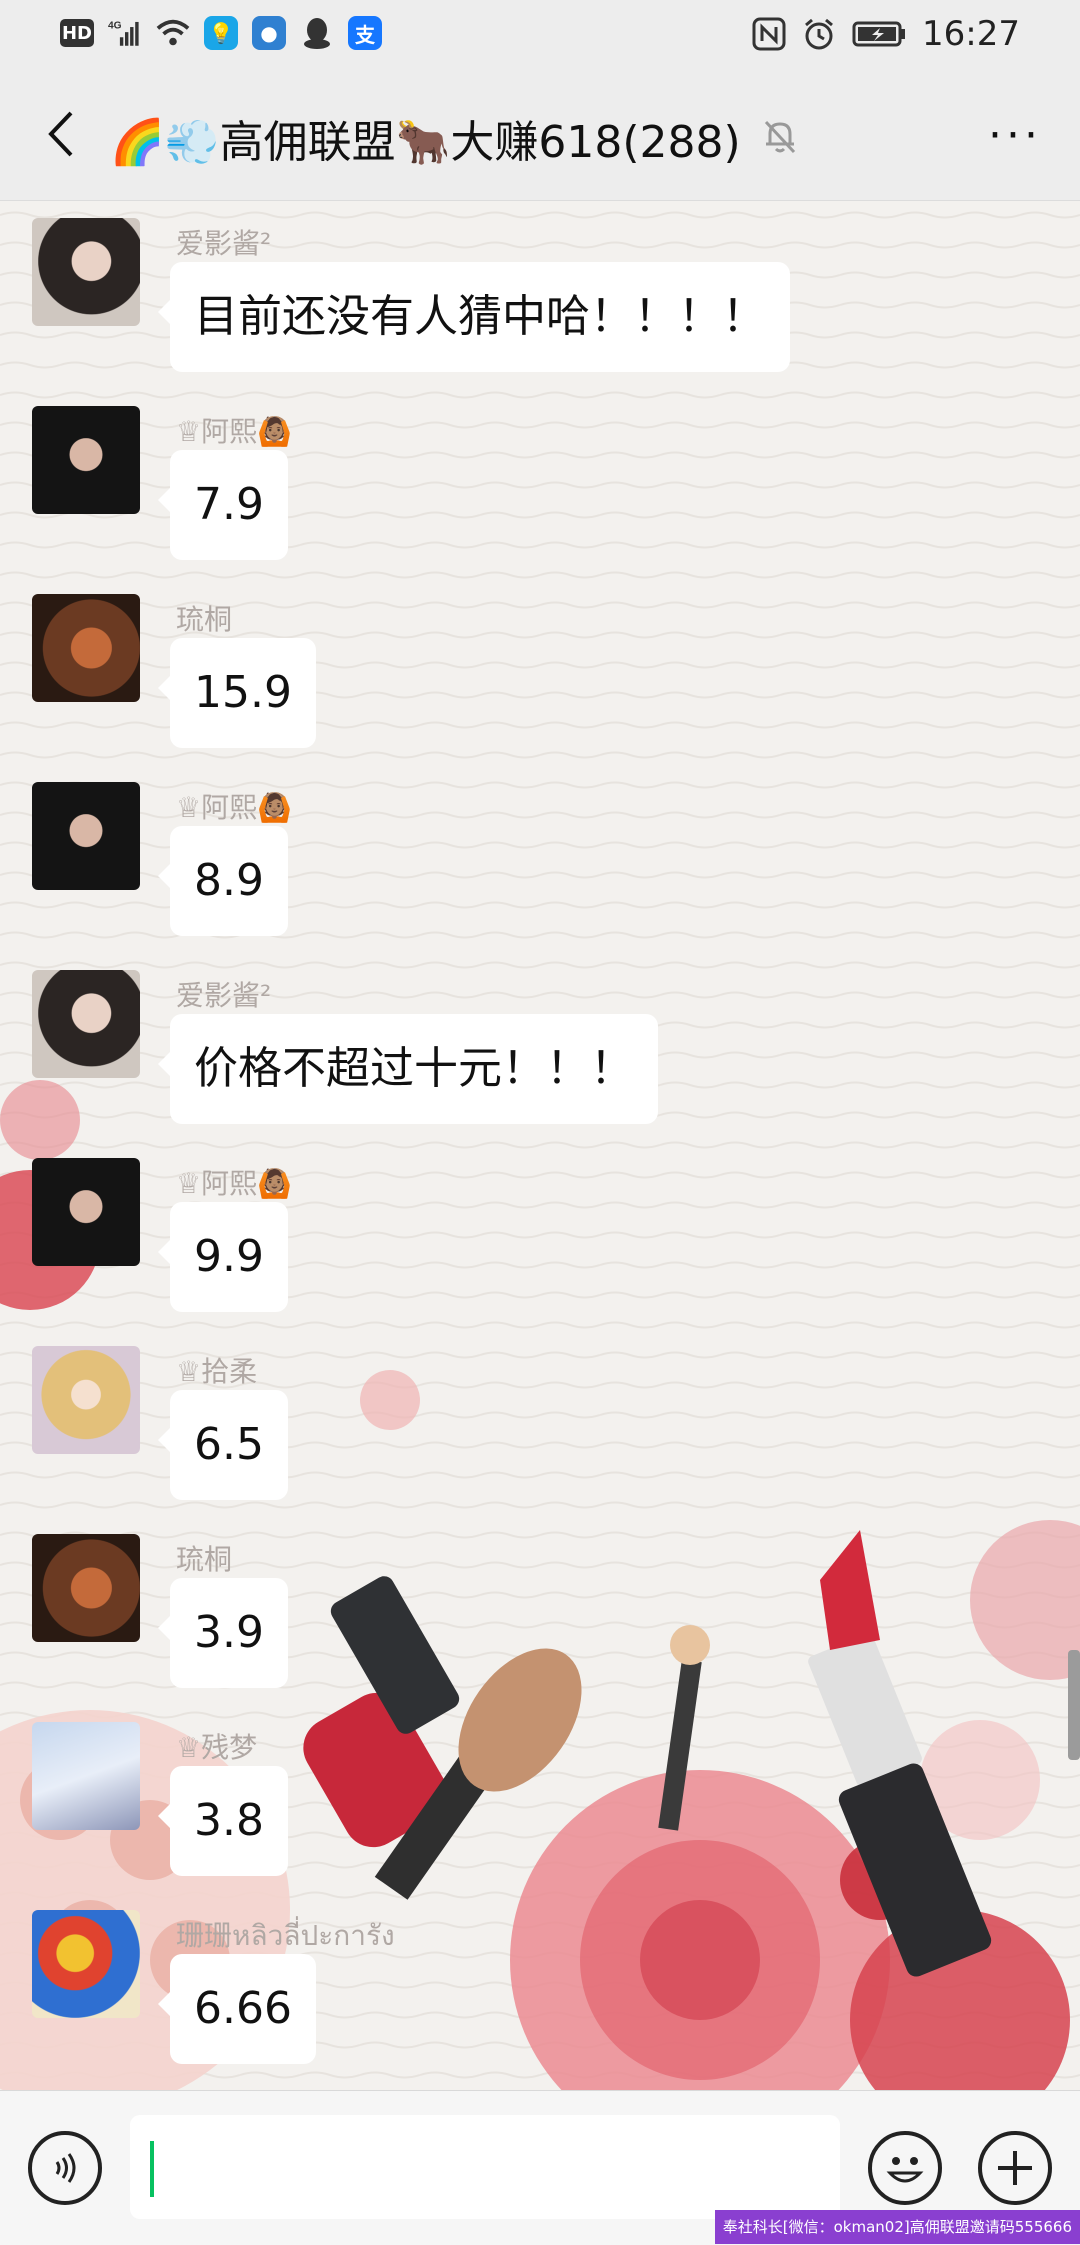 This screenshot has height=2245, width=1080. Describe the element at coordinates (217, 1747) in the screenshot. I see `sender-name: ♕残梦` at that location.